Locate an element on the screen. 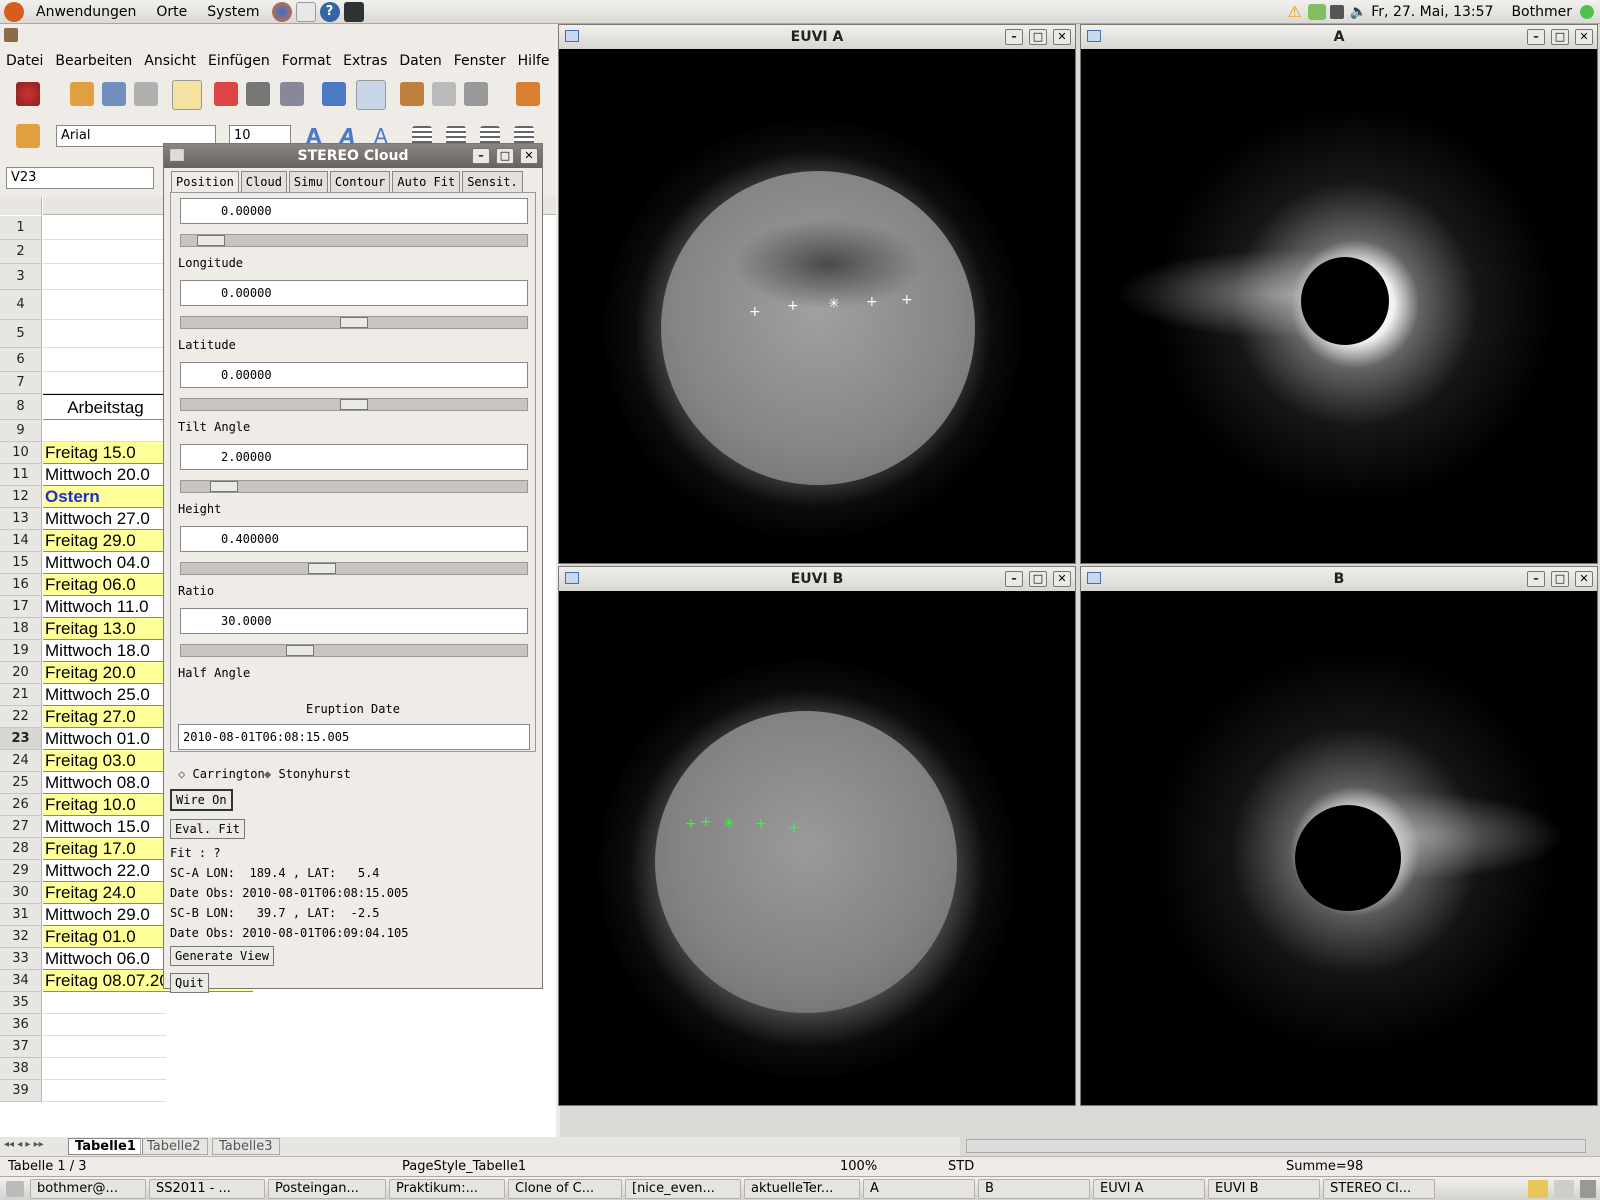 The height and width of the screenshot is (1200, 1600). row-header: 21 is located at coordinates (21, 695).